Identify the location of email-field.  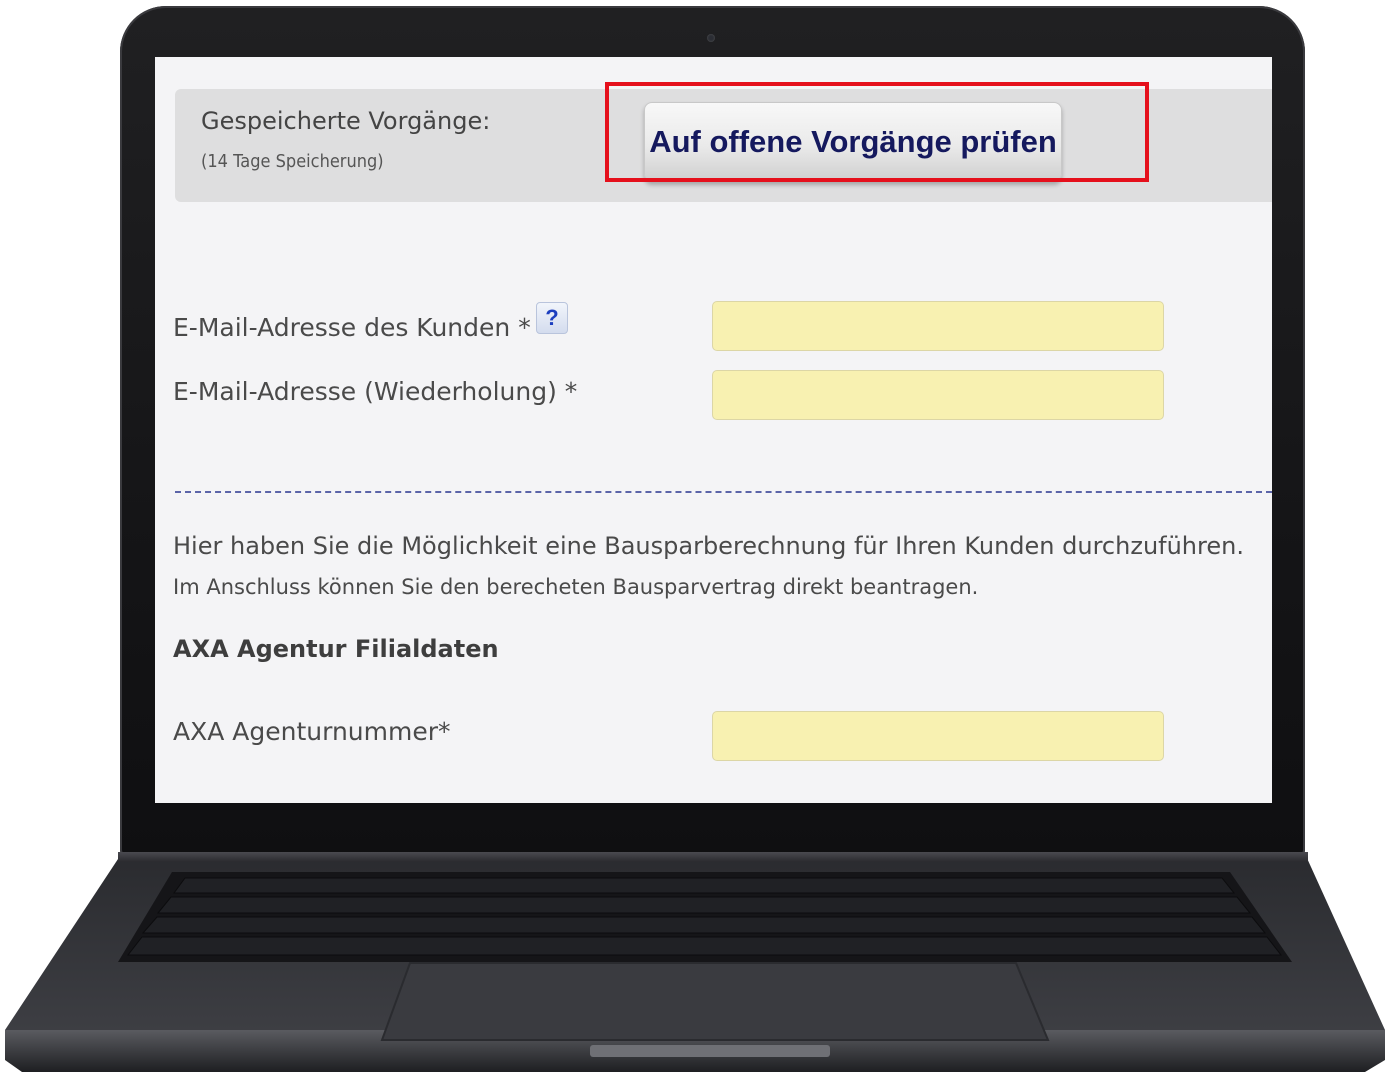
(938, 326).